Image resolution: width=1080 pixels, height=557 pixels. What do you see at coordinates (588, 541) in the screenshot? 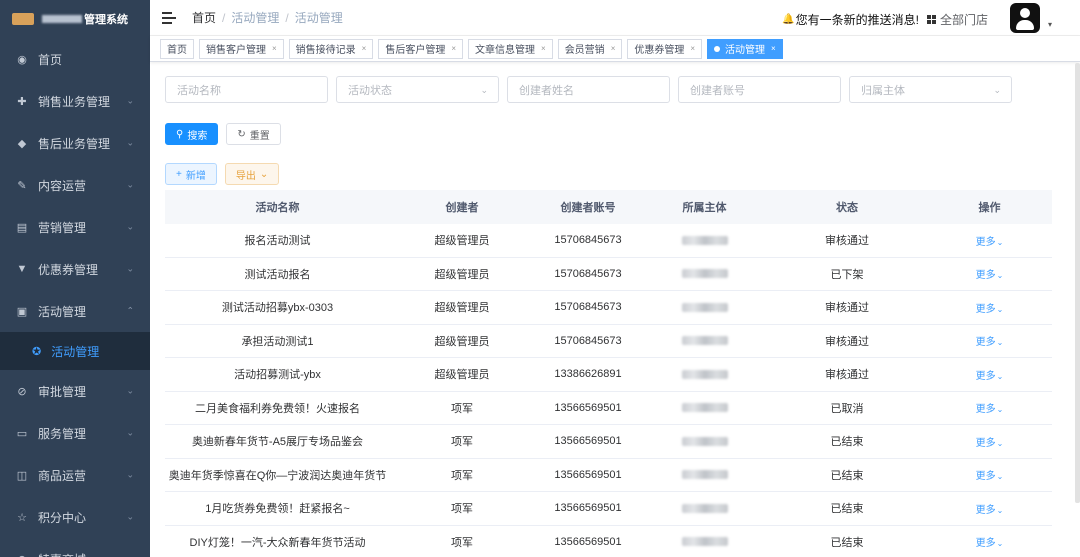
I see `cell-account: 13566569501` at bounding box center [588, 541].